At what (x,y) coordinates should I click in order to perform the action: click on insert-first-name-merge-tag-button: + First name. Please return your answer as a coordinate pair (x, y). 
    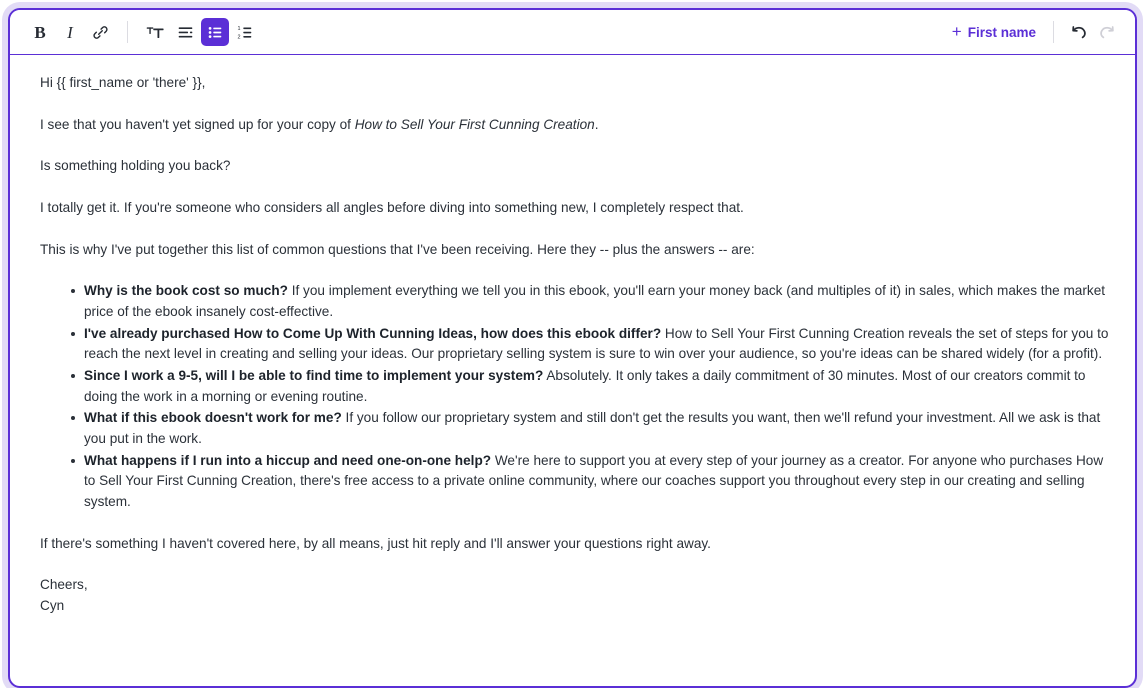
    Looking at the image, I should click on (994, 32).